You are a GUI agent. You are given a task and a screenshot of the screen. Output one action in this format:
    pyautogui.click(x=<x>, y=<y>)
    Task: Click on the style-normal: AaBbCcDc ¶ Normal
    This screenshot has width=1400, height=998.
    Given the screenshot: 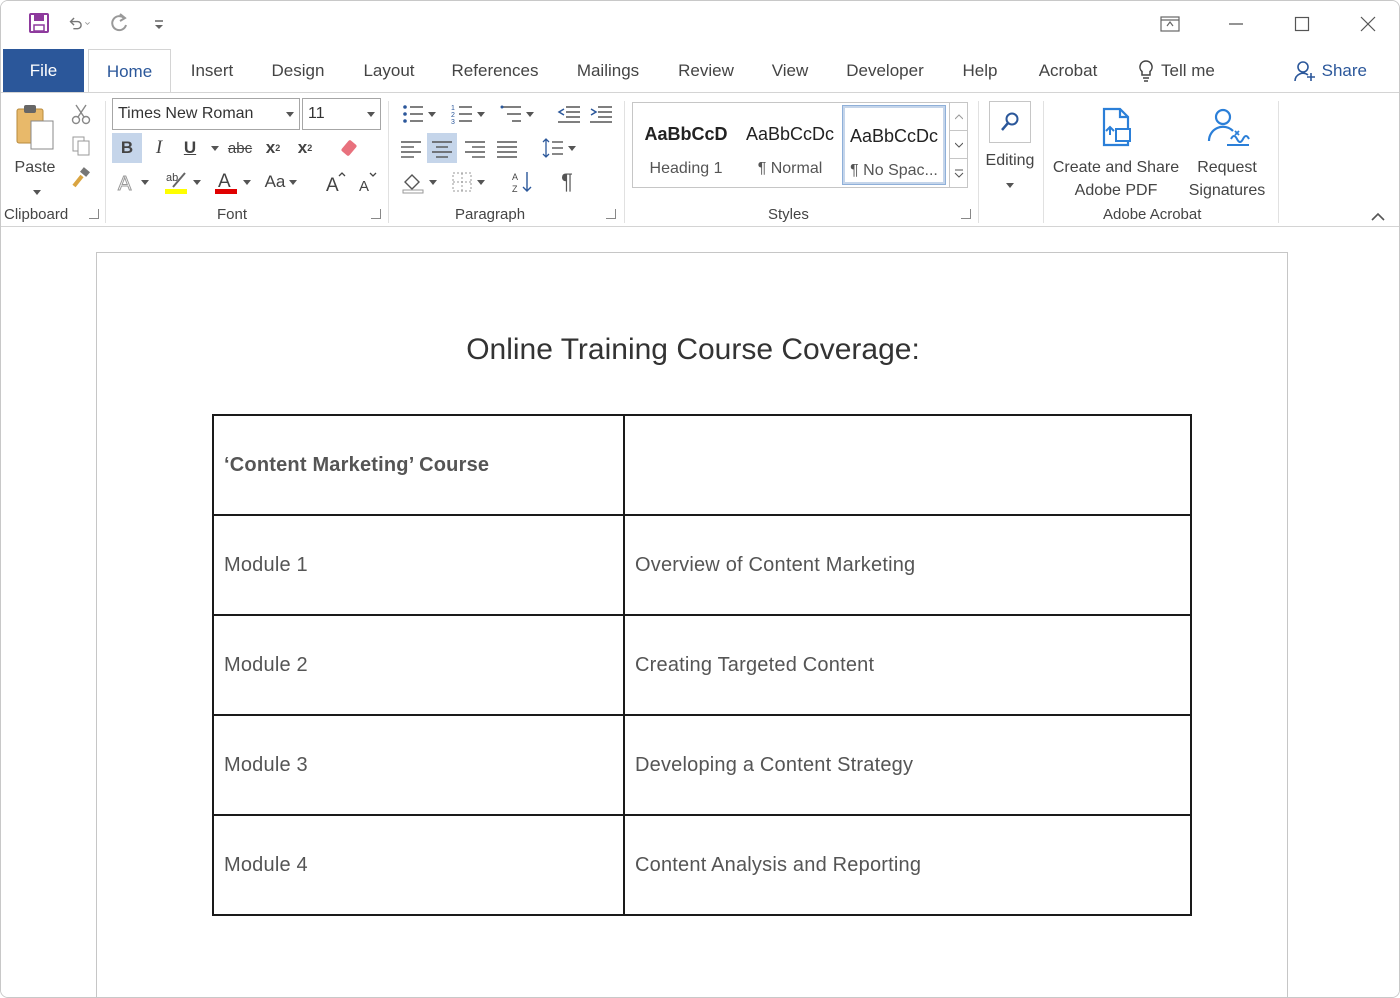 What is the action you would take?
    pyautogui.click(x=790, y=145)
    